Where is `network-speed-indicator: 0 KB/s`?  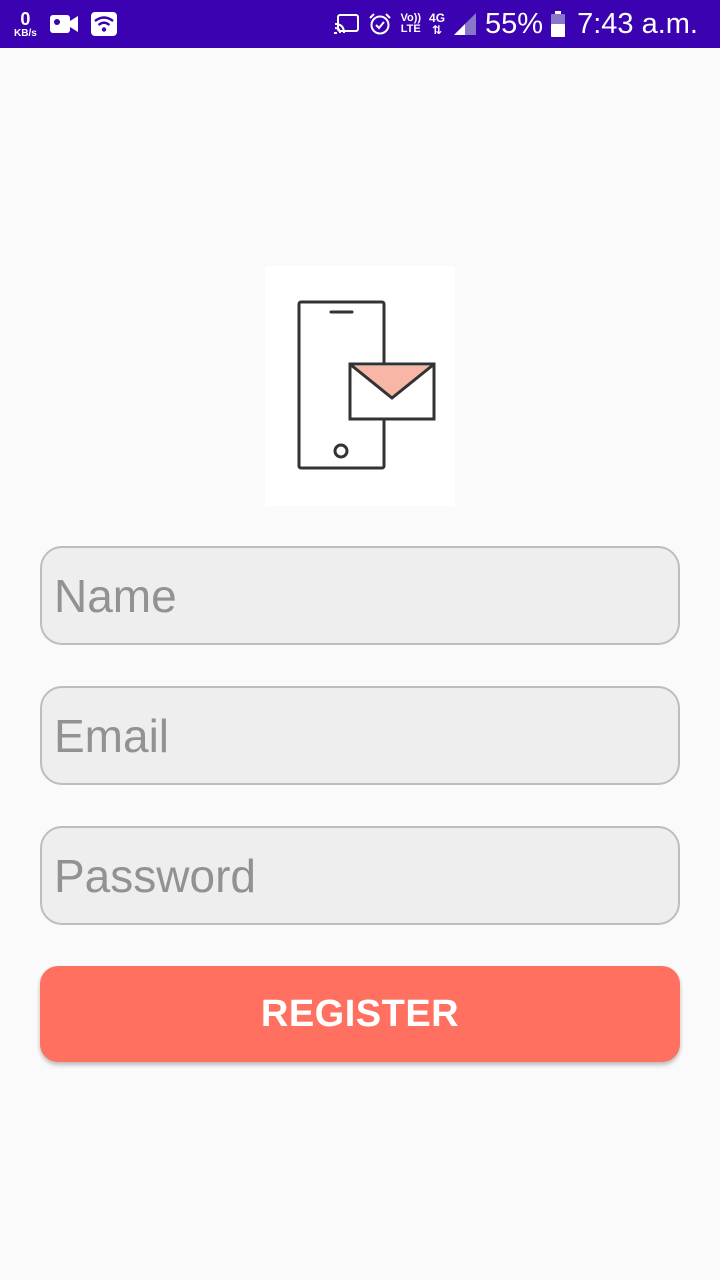
network-speed-indicator: 0 KB/s is located at coordinates (25, 24).